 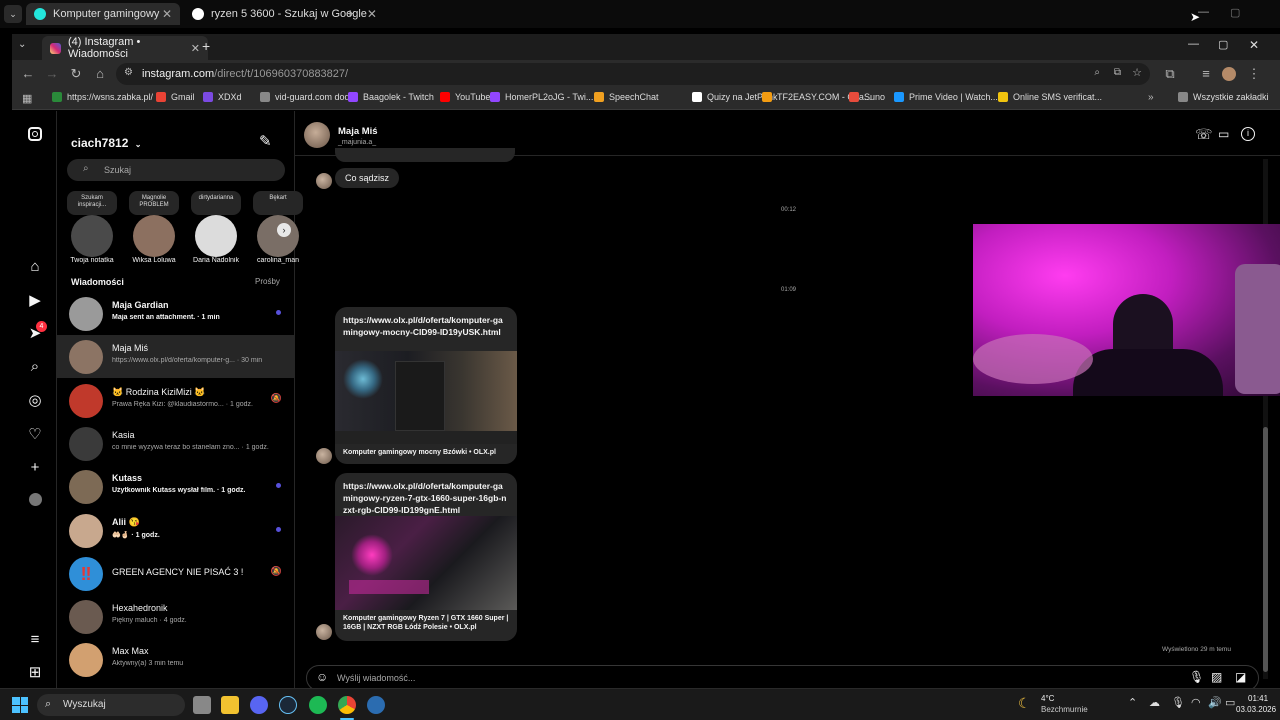 I want to click on audio-call-icon: ☏, so click(x=1204, y=134).